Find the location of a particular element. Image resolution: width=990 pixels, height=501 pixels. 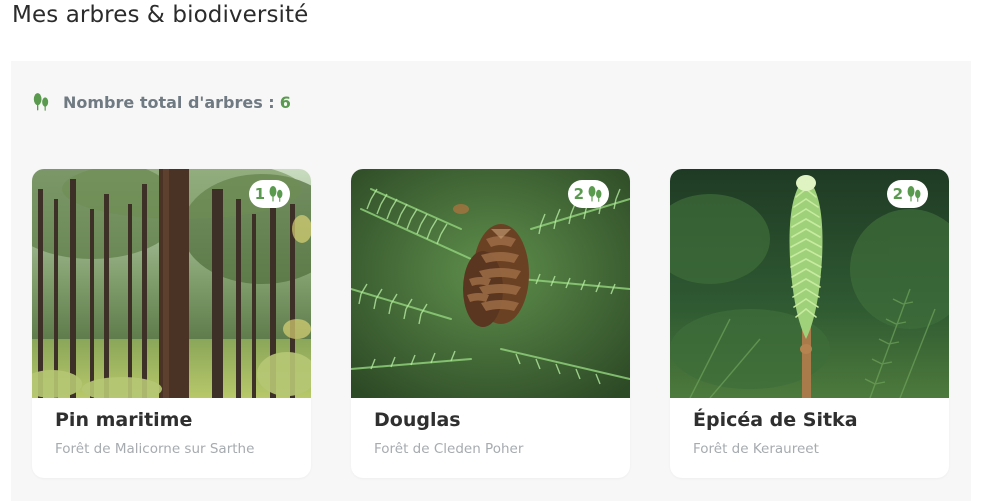

tree-card-name: Pin maritime is located at coordinates (124, 420).